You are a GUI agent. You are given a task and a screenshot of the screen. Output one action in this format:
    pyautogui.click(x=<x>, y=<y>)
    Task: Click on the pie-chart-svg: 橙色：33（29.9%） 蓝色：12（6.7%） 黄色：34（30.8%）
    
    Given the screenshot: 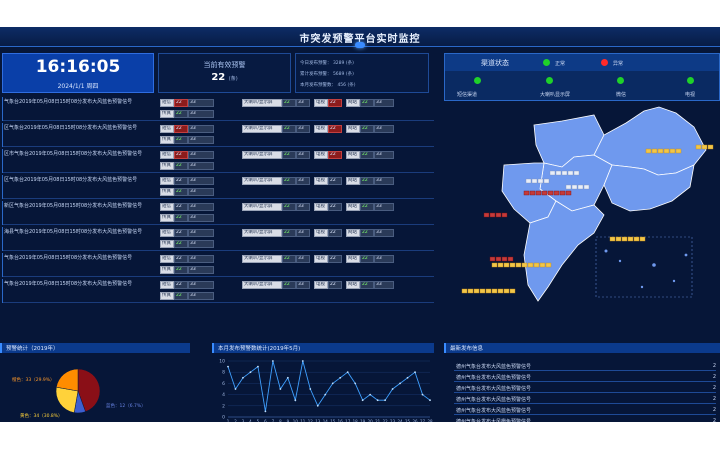 What is the action you would take?
    pyautogui.click(x=79, y=393)
    